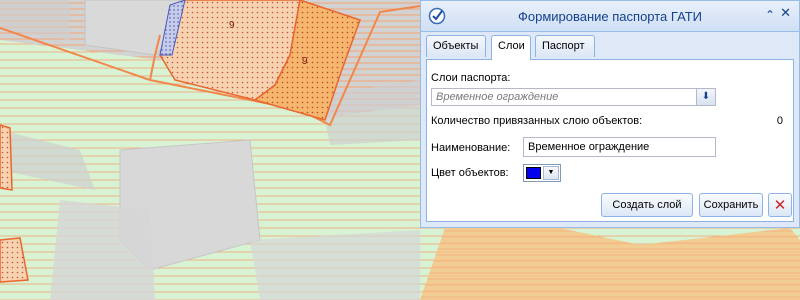 The image size is (800, 300). Describe the element at coordinates (610, 47) in the screenshot. I see `tab-bar: Объекты Слои Паспорт` at that location.